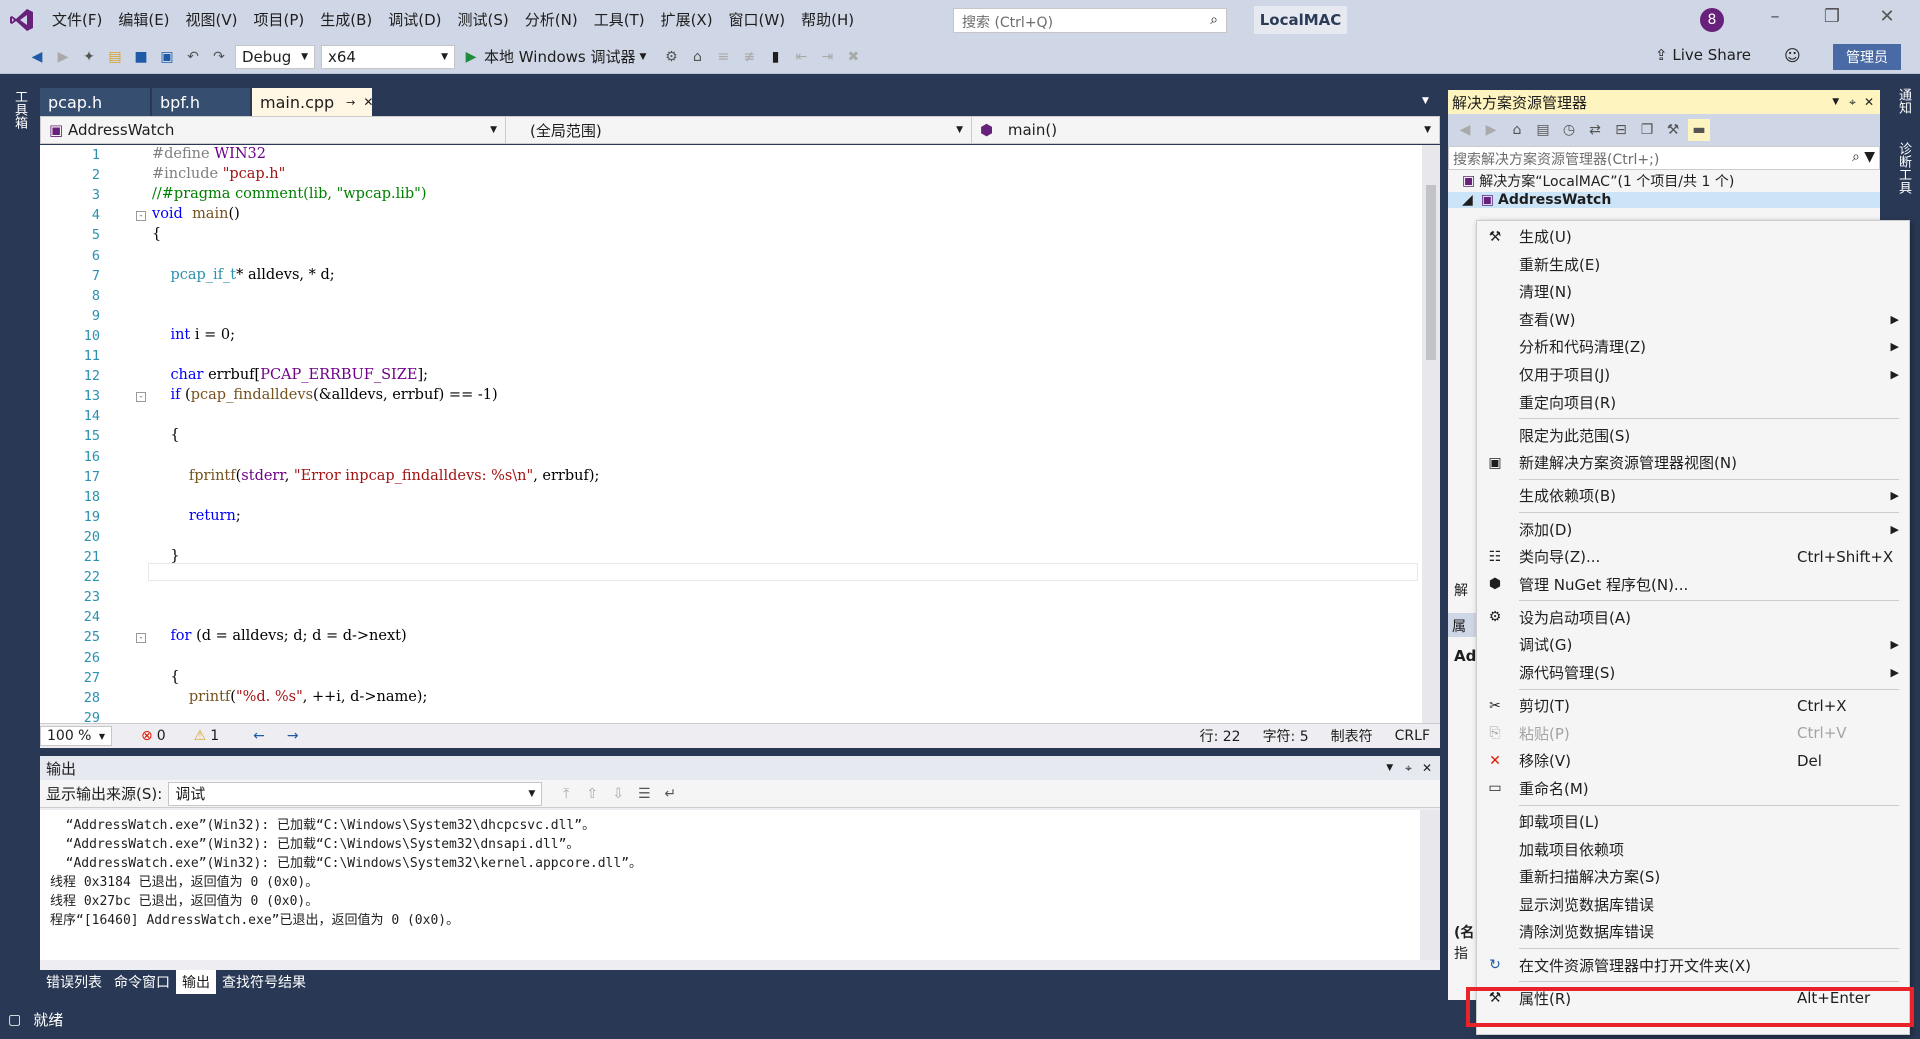 The height and width of the screenshot is (1039, 1920). What do you see at coordinates (273, 130) in the screenshot?
I see `project-dropdown: ▣ AddressWatch ▼` at bounding box center [273, 130].